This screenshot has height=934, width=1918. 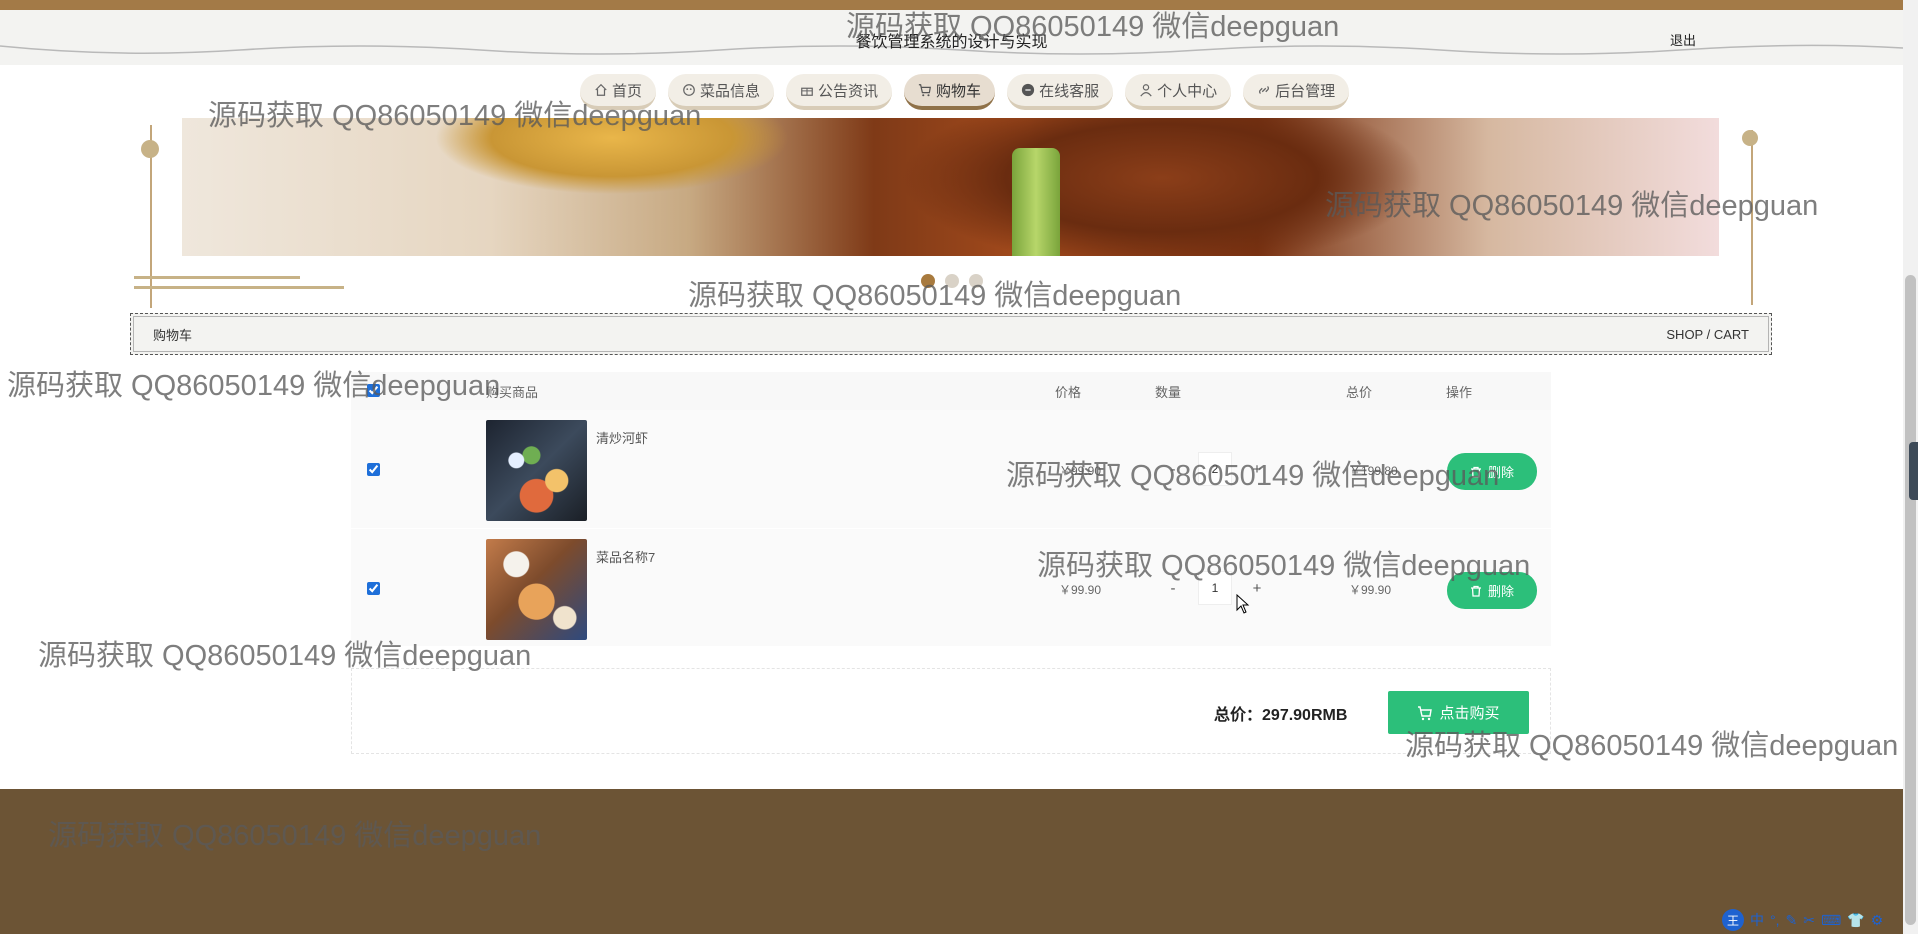 I want to click on banner-right-dot, so click(x=1750, y=138).